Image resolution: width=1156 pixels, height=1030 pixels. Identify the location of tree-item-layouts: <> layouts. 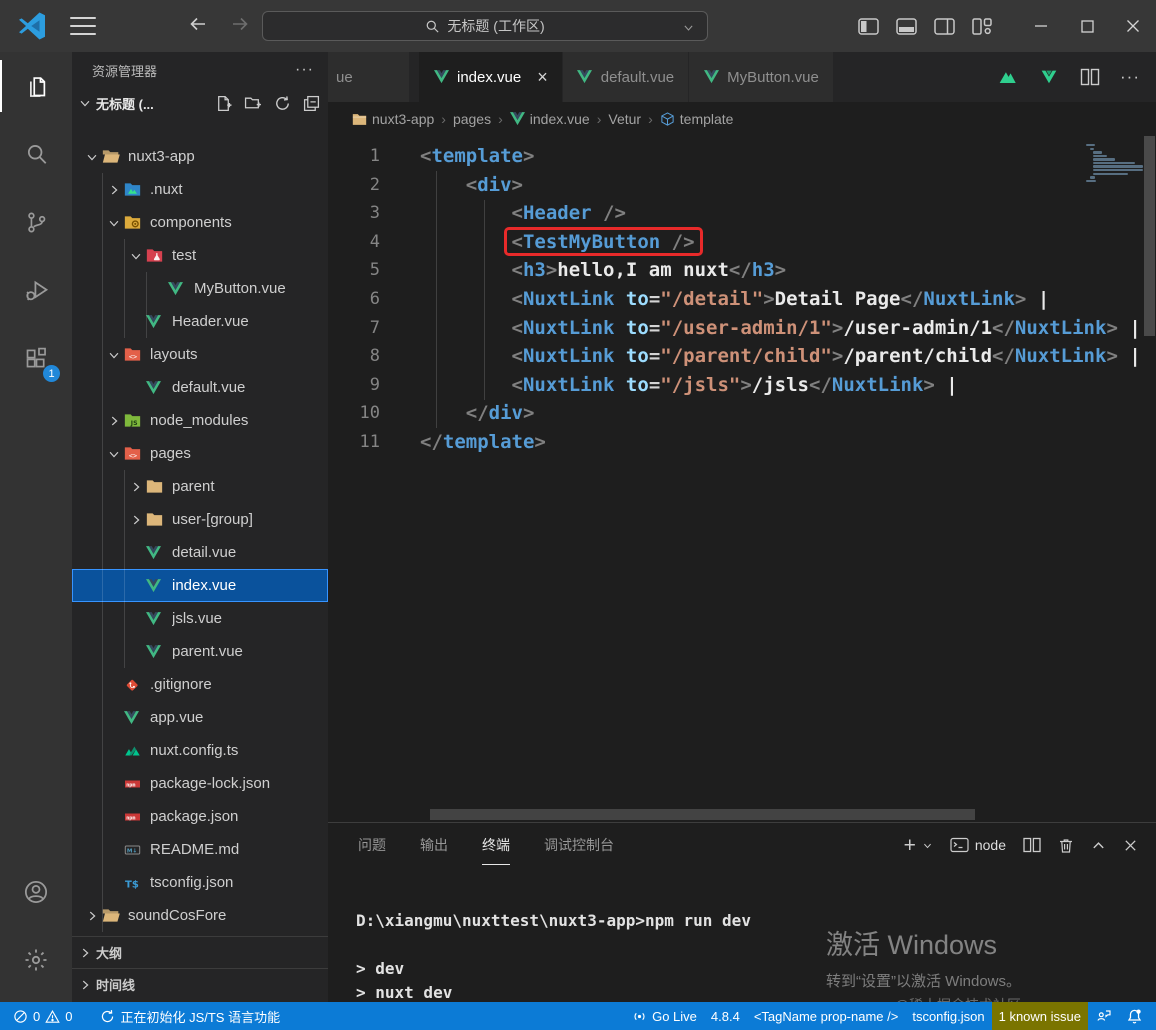
(200, 354).